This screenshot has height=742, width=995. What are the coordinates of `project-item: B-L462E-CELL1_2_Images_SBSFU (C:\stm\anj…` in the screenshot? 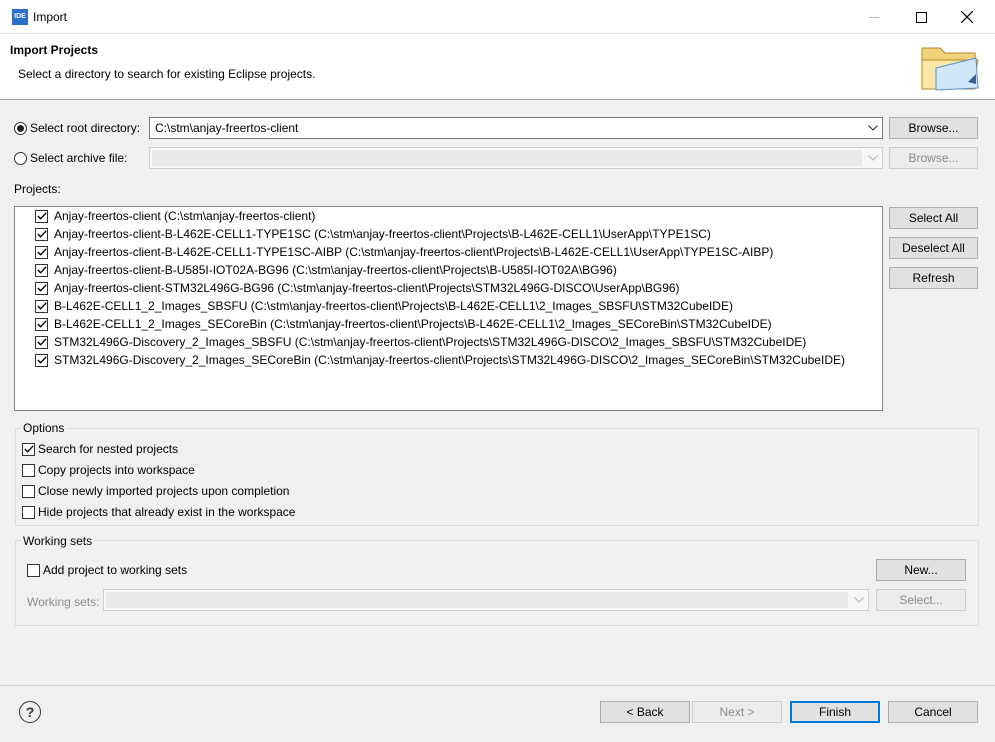 It's located at (384, 306).